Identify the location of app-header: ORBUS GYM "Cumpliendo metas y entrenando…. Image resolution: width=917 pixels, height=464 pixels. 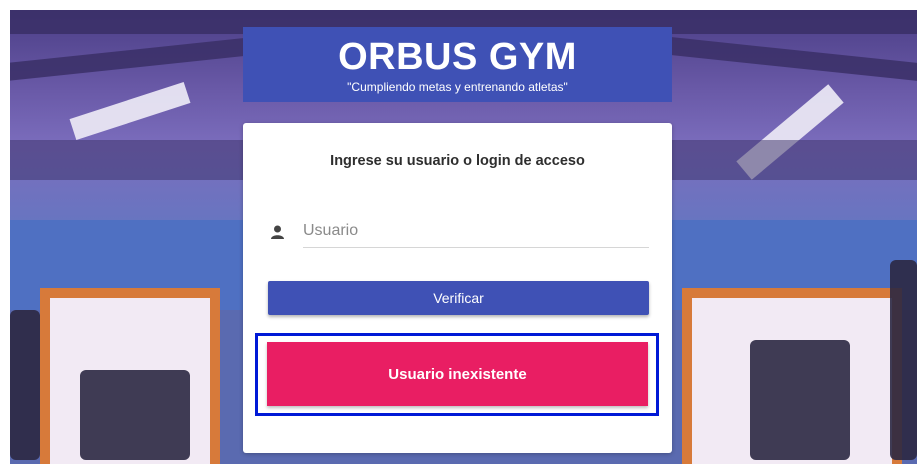
(457, 64).